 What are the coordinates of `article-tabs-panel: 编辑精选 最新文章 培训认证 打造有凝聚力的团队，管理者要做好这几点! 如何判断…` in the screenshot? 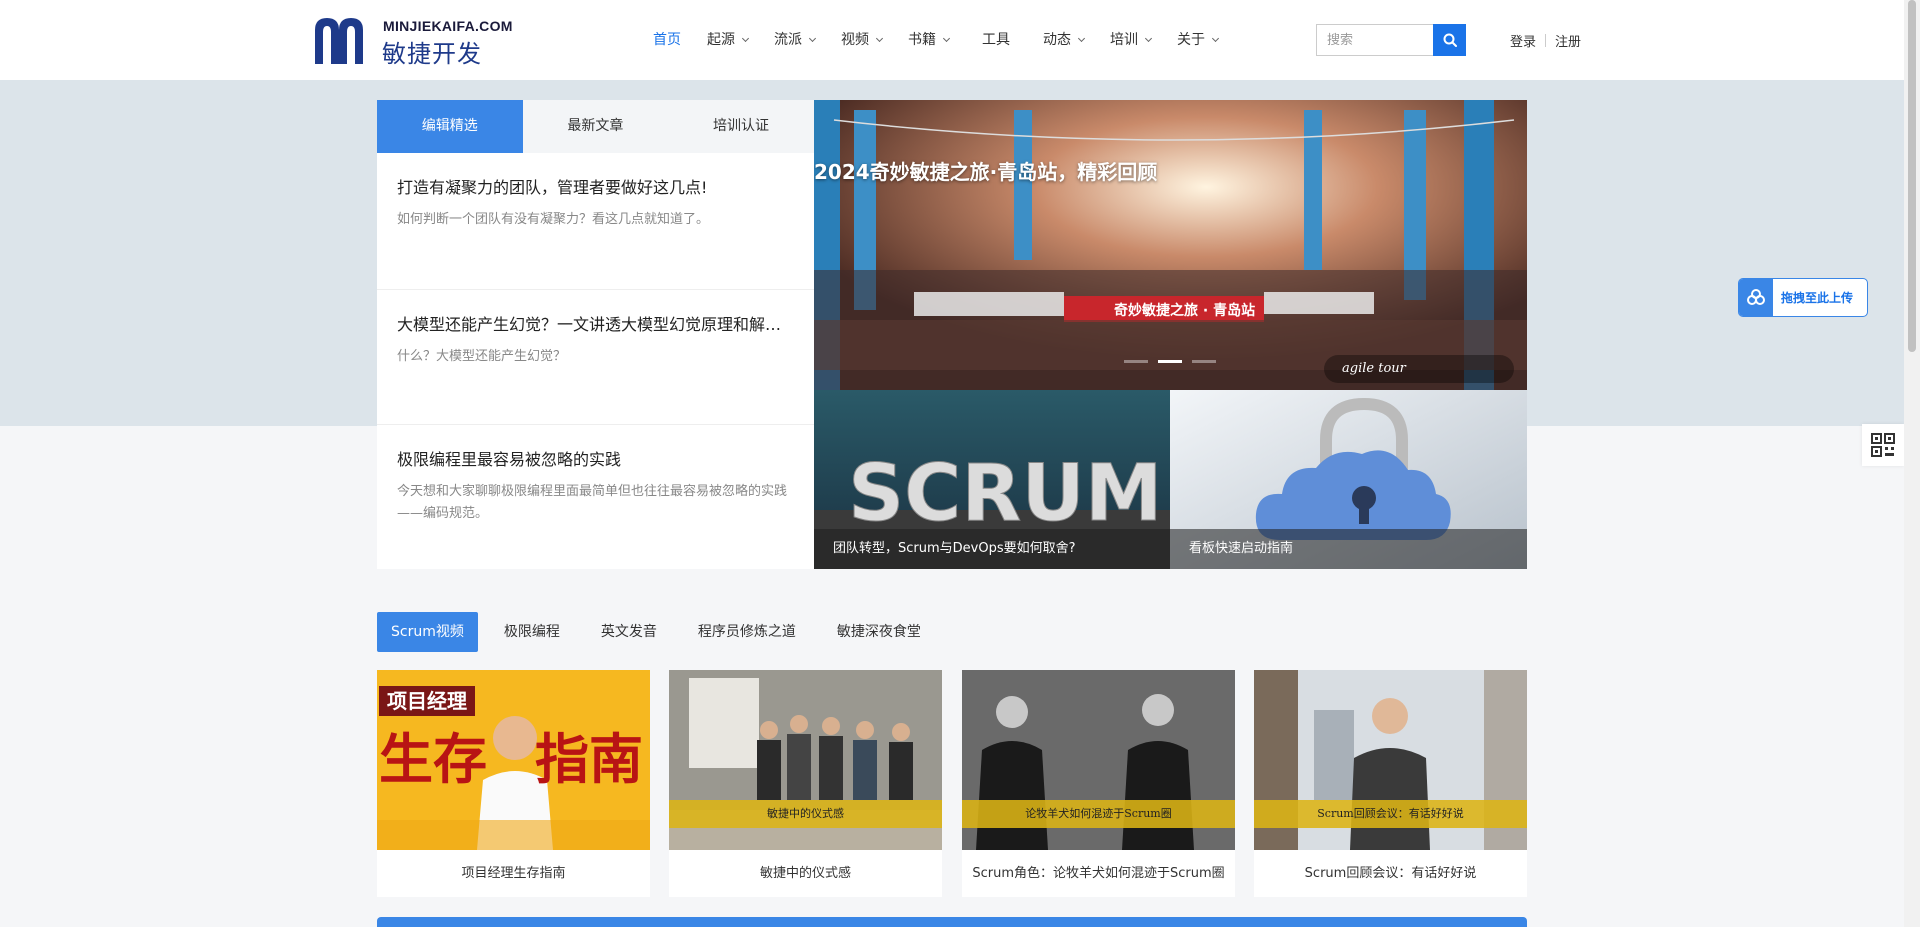 It's located at (595, 334).